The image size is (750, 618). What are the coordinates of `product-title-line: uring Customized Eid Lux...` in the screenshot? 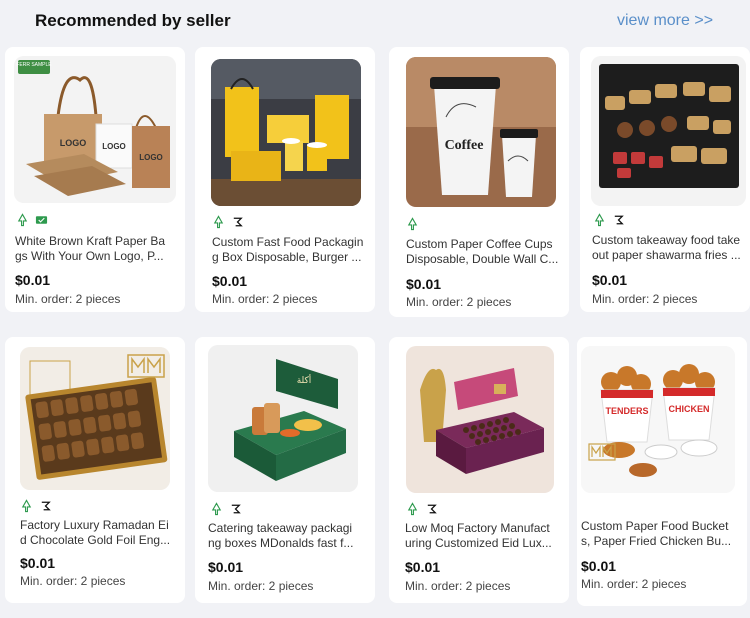 It's located at (478, 543).